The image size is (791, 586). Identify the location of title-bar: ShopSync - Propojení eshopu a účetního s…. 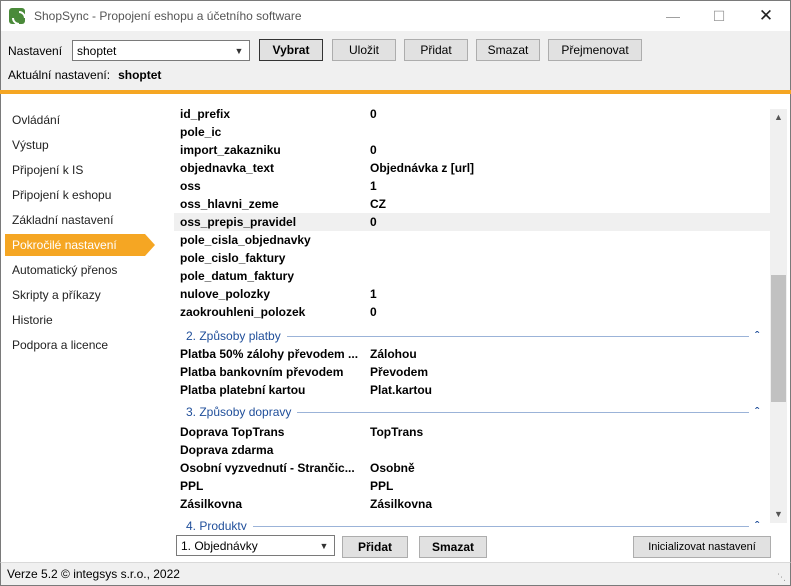
(395, 15).